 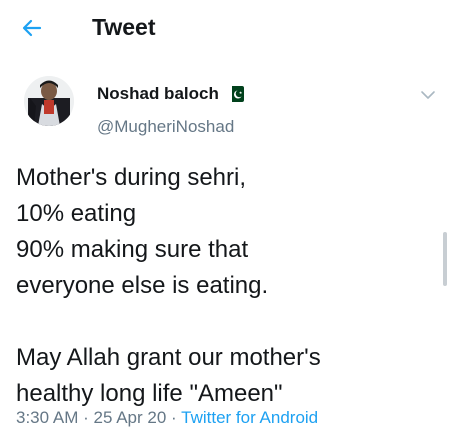 What do you see at coordinates (124, 27) in the screenshot?
I see `page-title: Tweet` at bounding box center [124, 27].